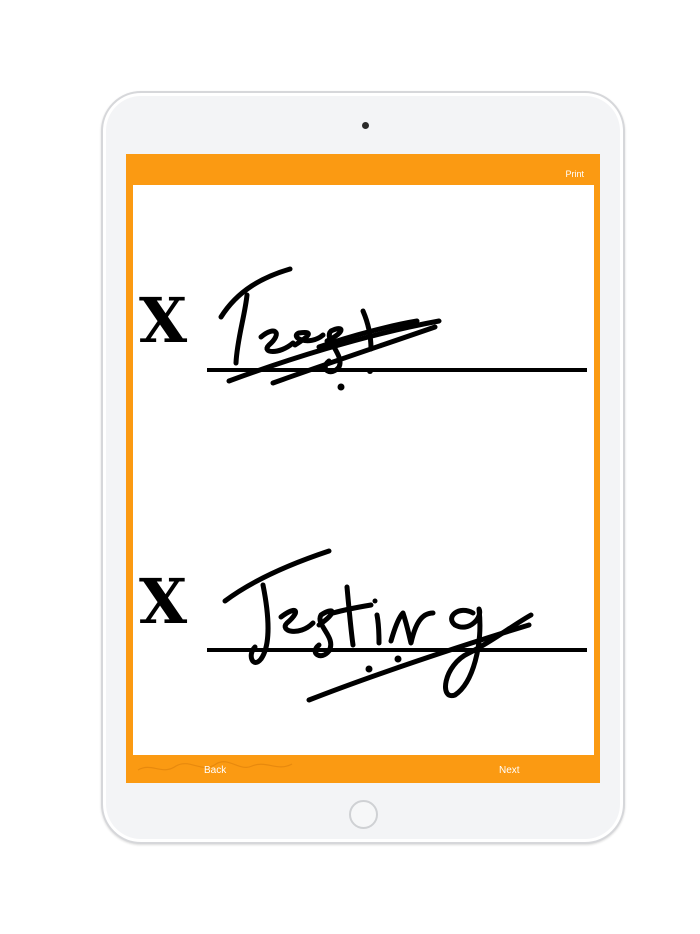  I want to click on print-button: Print, so click(574, 174).